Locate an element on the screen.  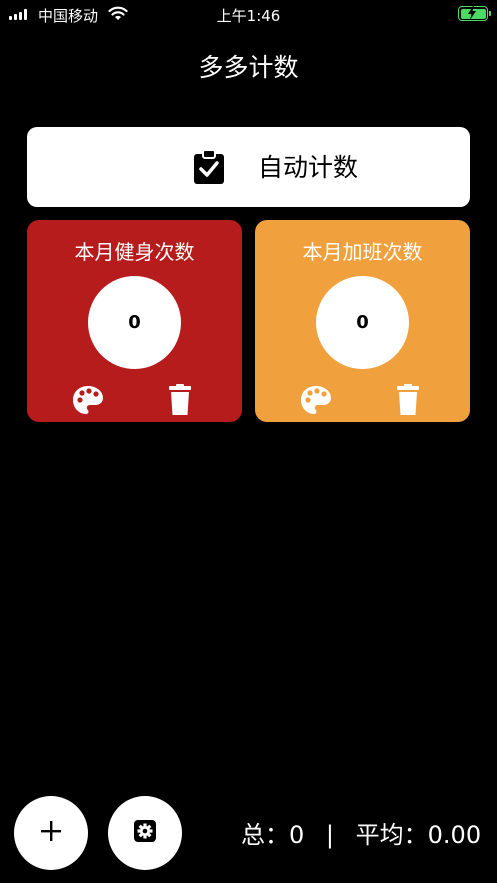
counter-card-fitness: 本月健身次数 0 is located at coordinates (134, 321).